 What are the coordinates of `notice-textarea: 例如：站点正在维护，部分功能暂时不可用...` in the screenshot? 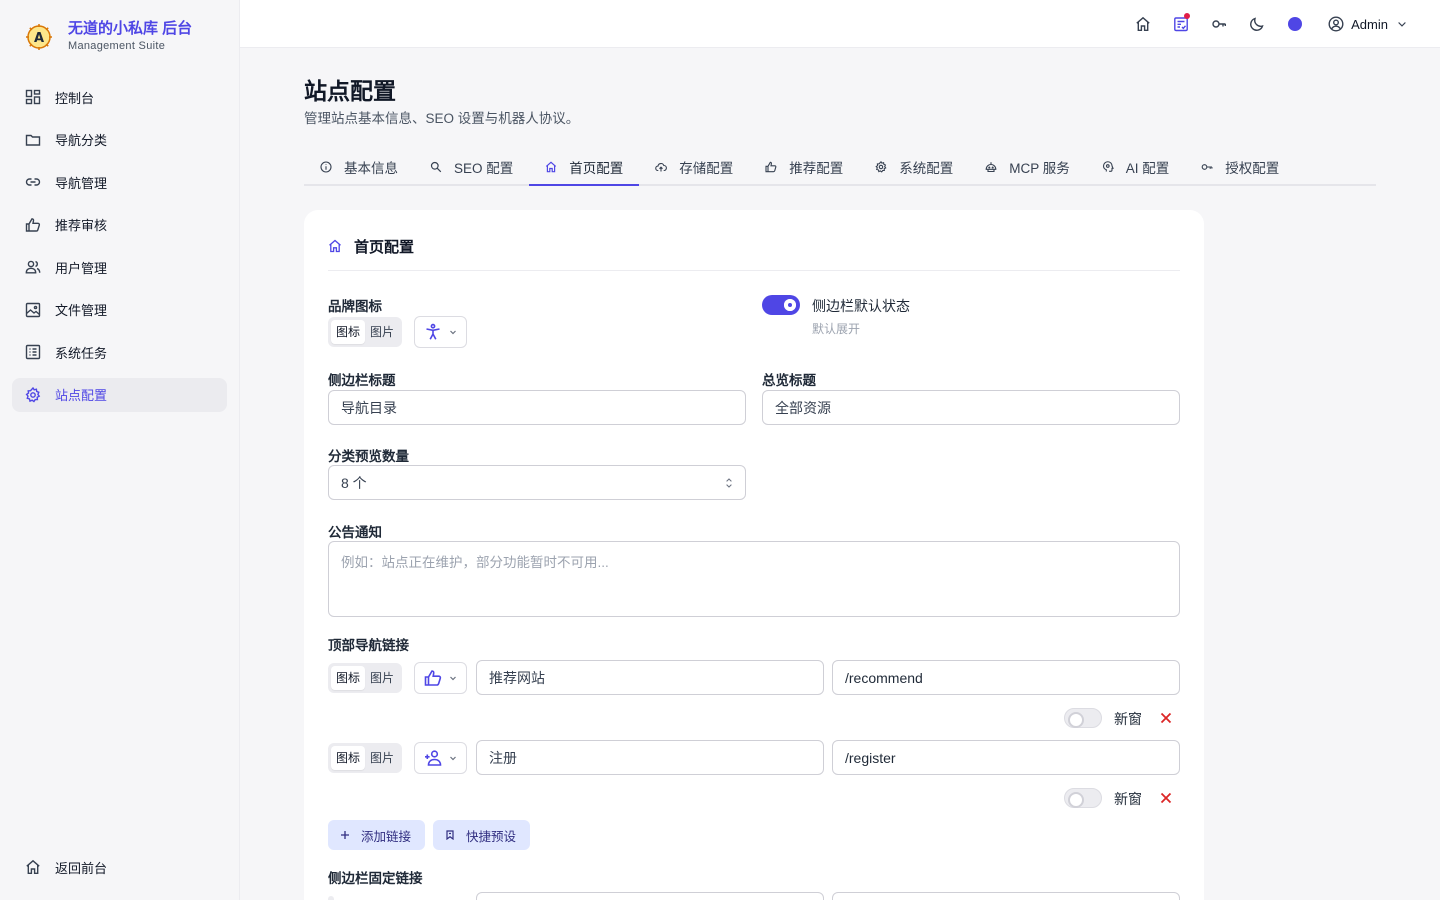 It's located at (754, 579).